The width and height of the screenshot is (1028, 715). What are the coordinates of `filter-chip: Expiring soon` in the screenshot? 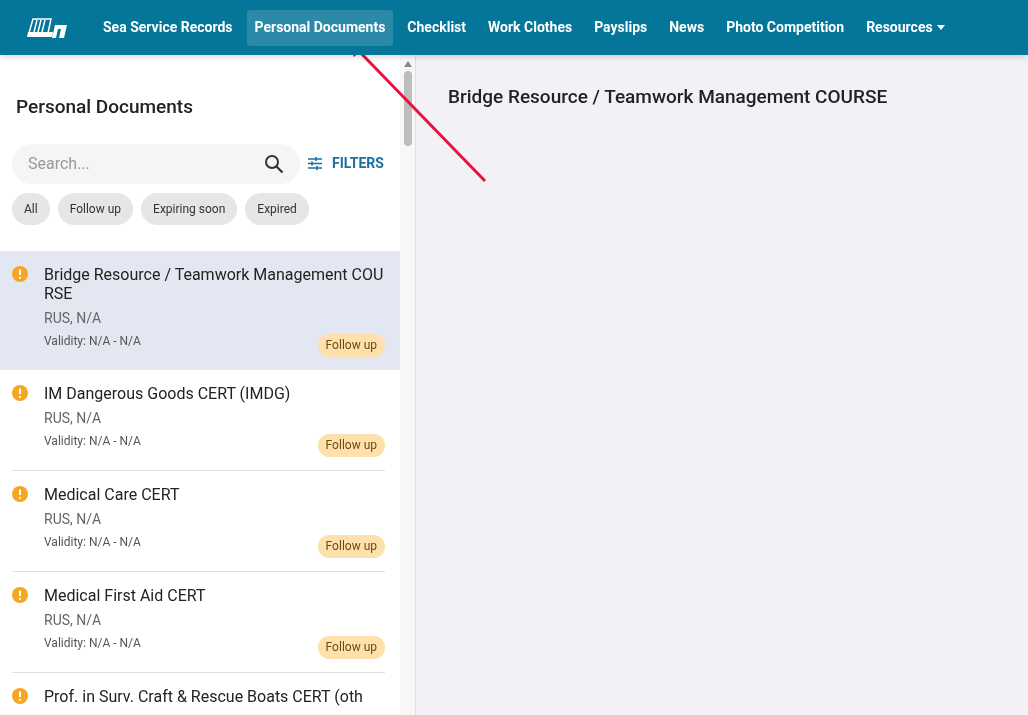 It's located at (189, 208).